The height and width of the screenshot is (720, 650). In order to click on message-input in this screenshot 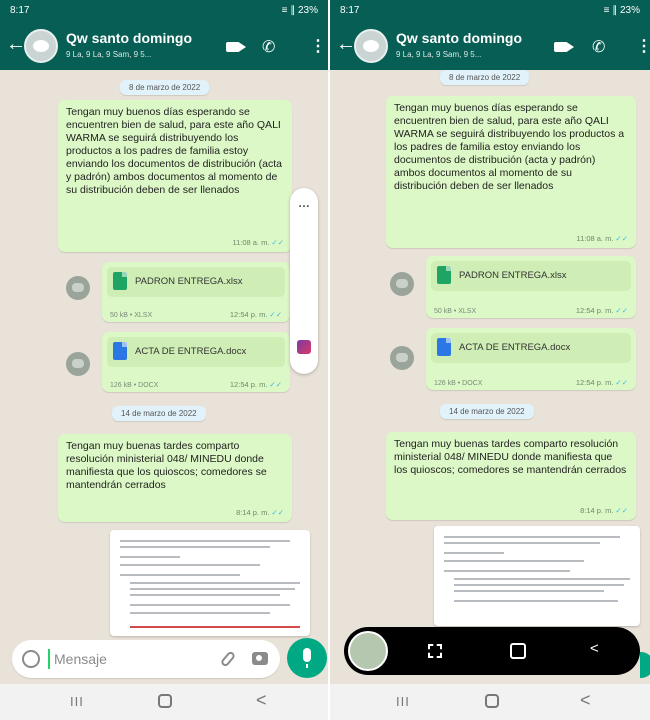, I will do `click(128, 659)`.